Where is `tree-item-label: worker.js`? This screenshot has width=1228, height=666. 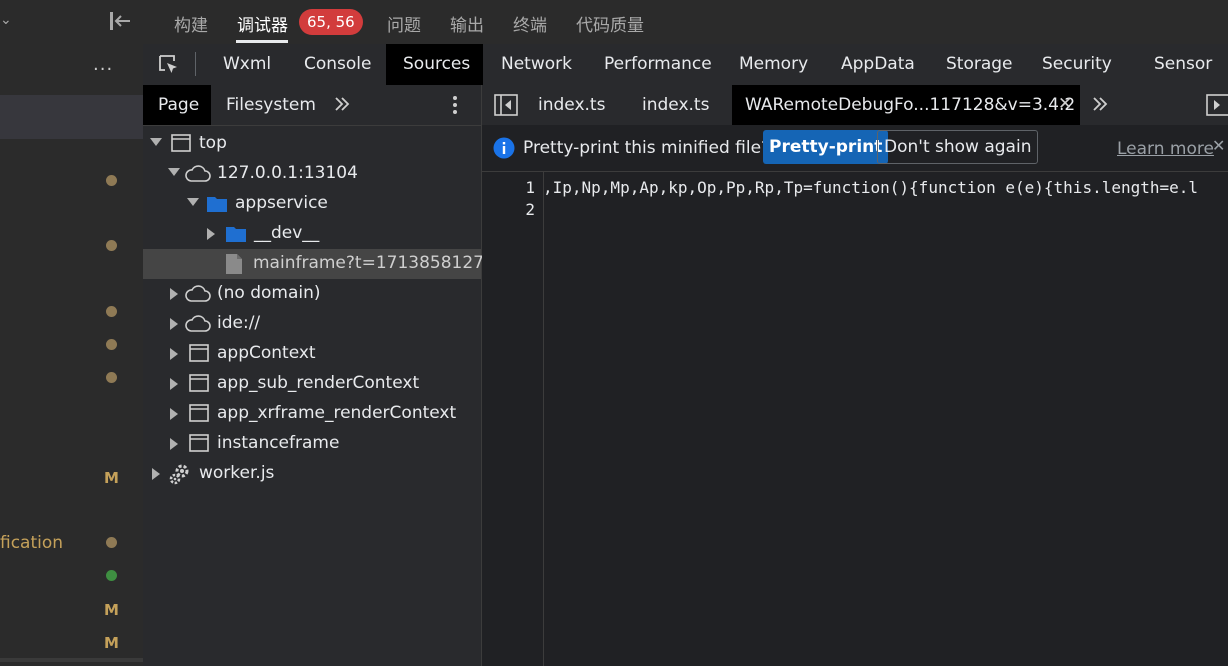 tree-item-label: worker.js is located at coordinates (237, 473).